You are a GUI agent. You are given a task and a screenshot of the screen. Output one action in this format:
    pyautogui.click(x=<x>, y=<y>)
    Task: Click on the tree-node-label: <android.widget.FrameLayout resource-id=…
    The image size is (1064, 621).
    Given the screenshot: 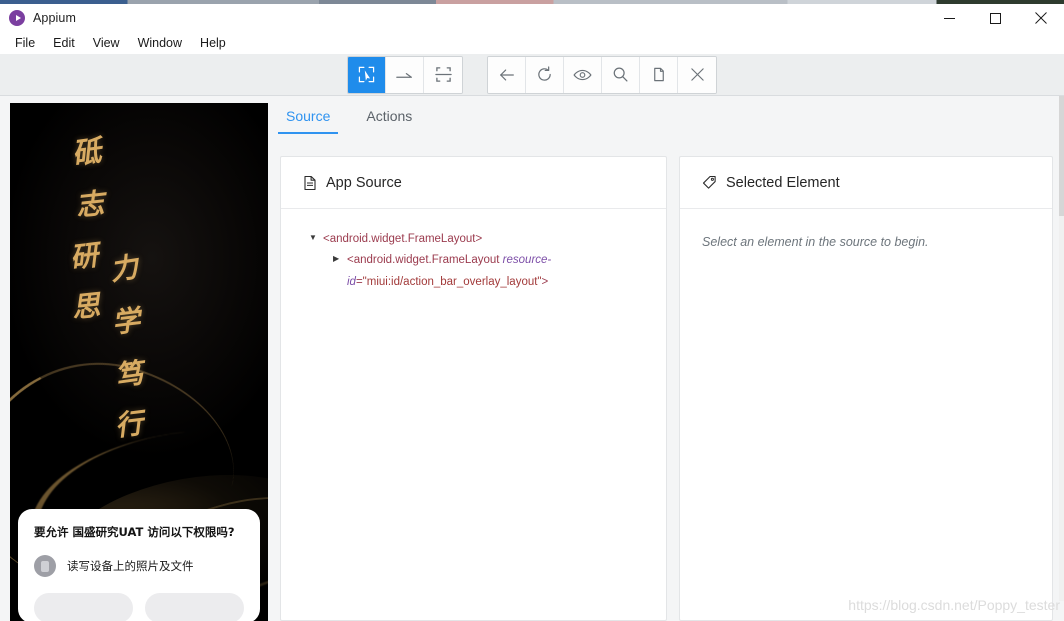 What is the action you would take?
    pyautogui.click(x=499, y=271)
    